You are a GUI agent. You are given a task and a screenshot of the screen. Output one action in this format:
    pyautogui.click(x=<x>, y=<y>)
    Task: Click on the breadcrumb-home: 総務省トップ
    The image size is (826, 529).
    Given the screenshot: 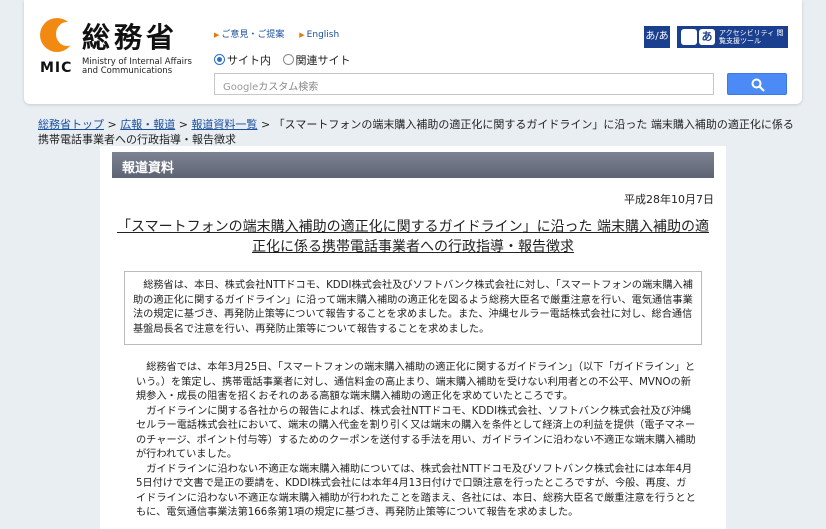 What is the action you would take?
    pyautogui.click(x=71, y=124)
    